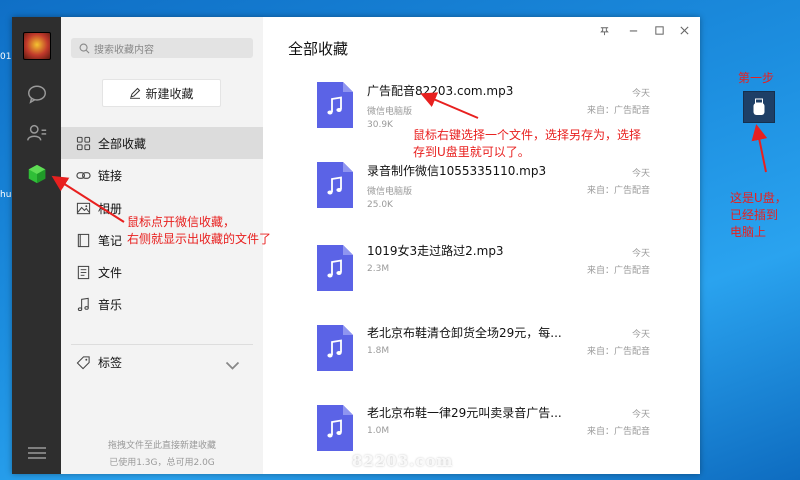  What do you see at coordinates (110, 272) in the screenshot?
I see `sidebar-item-label: 文件` at bounding box center [110, 272].